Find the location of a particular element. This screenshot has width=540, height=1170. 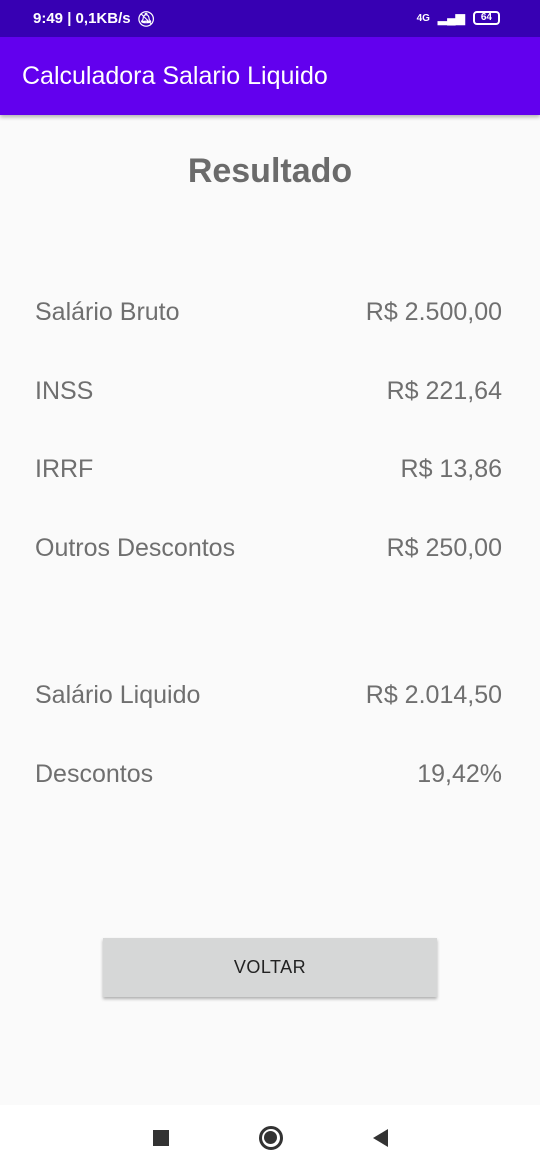

row-label: Salário Liquido is located at coordinates (118, 695).